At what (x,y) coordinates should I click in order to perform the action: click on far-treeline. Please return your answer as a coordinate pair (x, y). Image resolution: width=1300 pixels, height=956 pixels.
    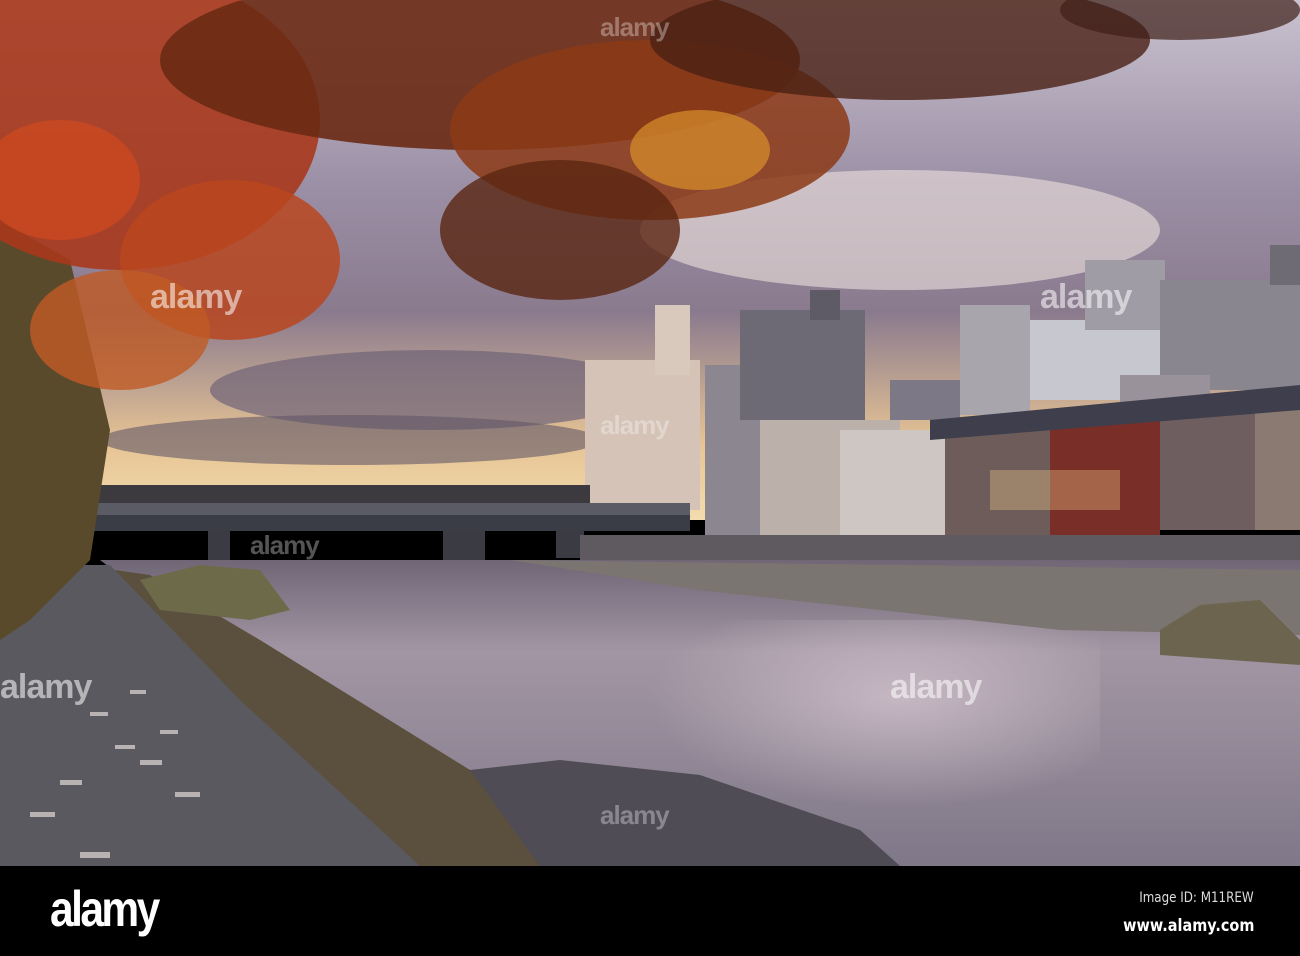
    Looking at the image, I should click on (340, 495).